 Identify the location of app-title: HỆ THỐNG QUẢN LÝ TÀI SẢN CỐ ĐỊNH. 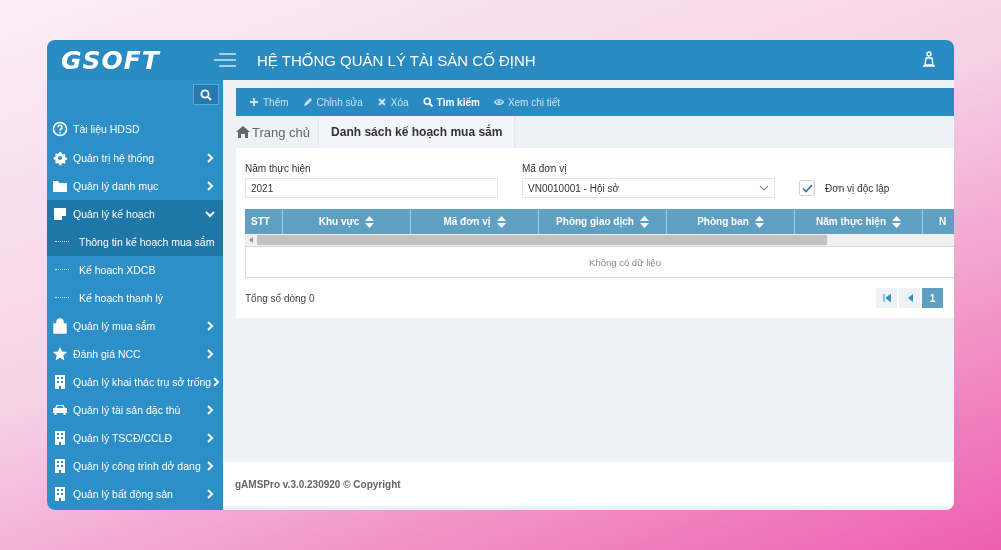
(397, 60).